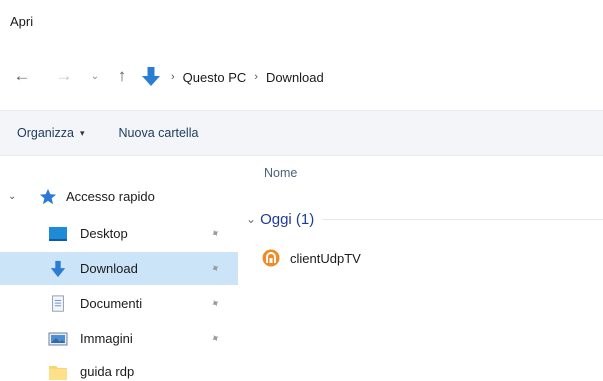 This screenshot has height=381, width=603. I want to click on new-folder-label: Nuova cartella, so click(158, 133).